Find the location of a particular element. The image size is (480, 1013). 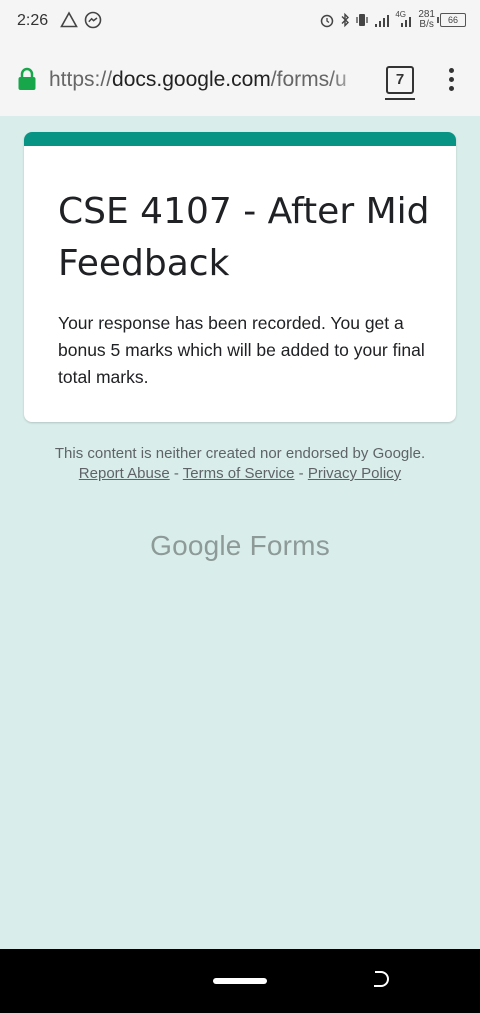

notification-icons is located at coordinates (81, 20).